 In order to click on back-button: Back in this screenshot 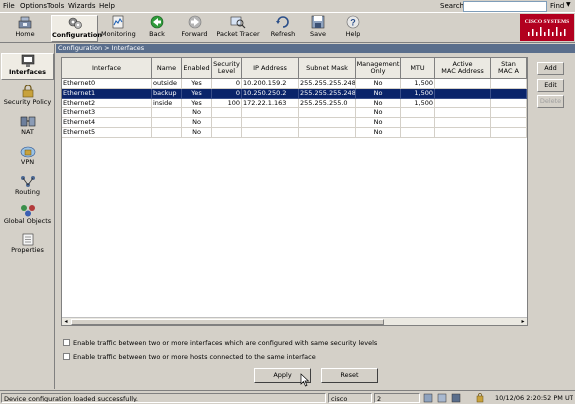, I will do `click(157, 28)`.